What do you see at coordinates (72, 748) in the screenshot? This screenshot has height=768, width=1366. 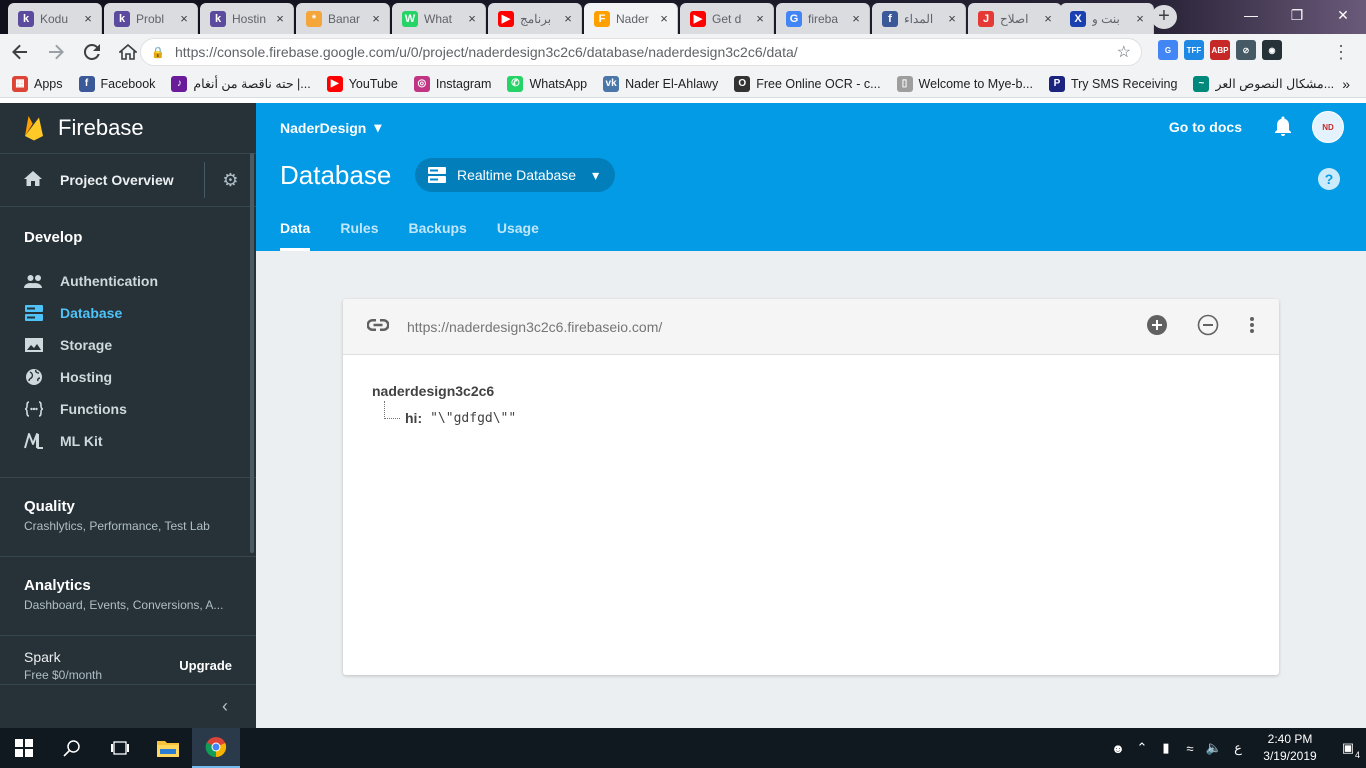 I see `search-icon` at bounding box center [72, 748].